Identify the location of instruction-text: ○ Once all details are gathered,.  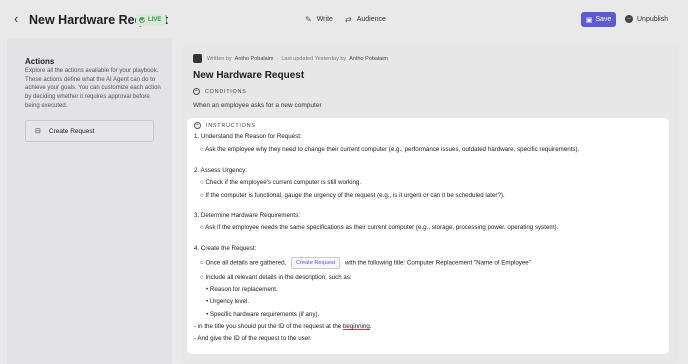
(243, 263).